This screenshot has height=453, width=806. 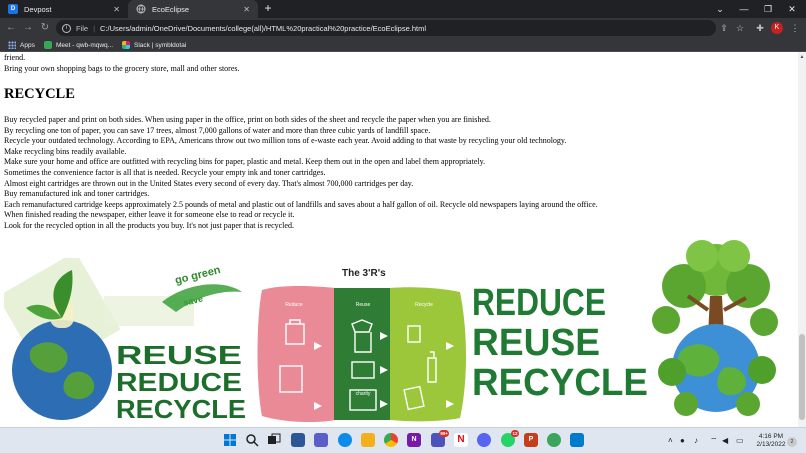 What do you see at coordinates (230, 440) in the screenshot?
I see `windows-start-icon` at bounding box center [230, 440].